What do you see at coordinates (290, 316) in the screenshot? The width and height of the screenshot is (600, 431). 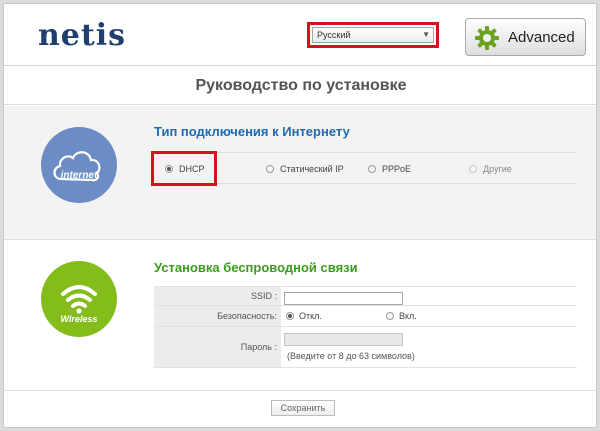 I see `radio-security-off` at bounding box center [290, 316].